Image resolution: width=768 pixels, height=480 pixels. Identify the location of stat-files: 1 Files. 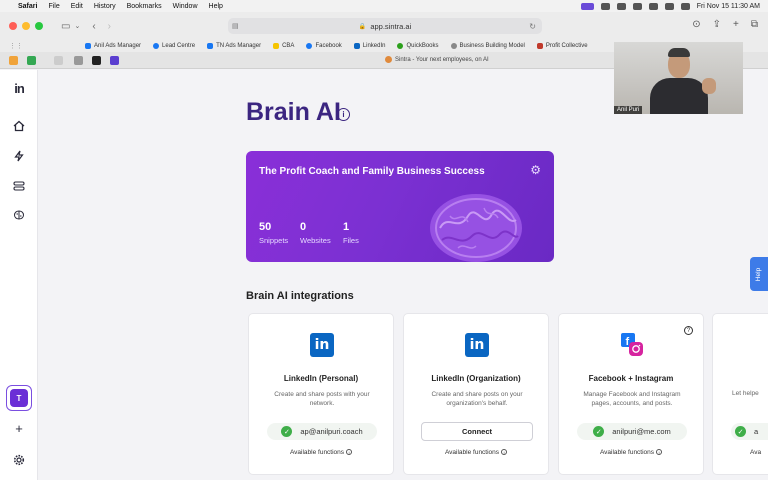
(351, 233).